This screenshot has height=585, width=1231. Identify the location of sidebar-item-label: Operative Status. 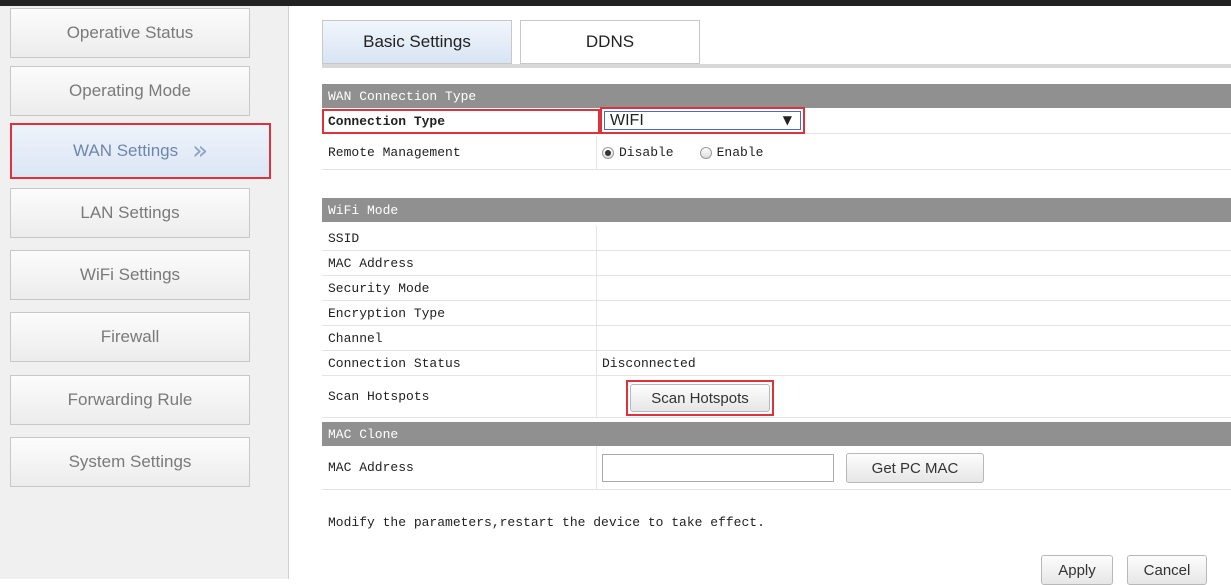
(130, 32).